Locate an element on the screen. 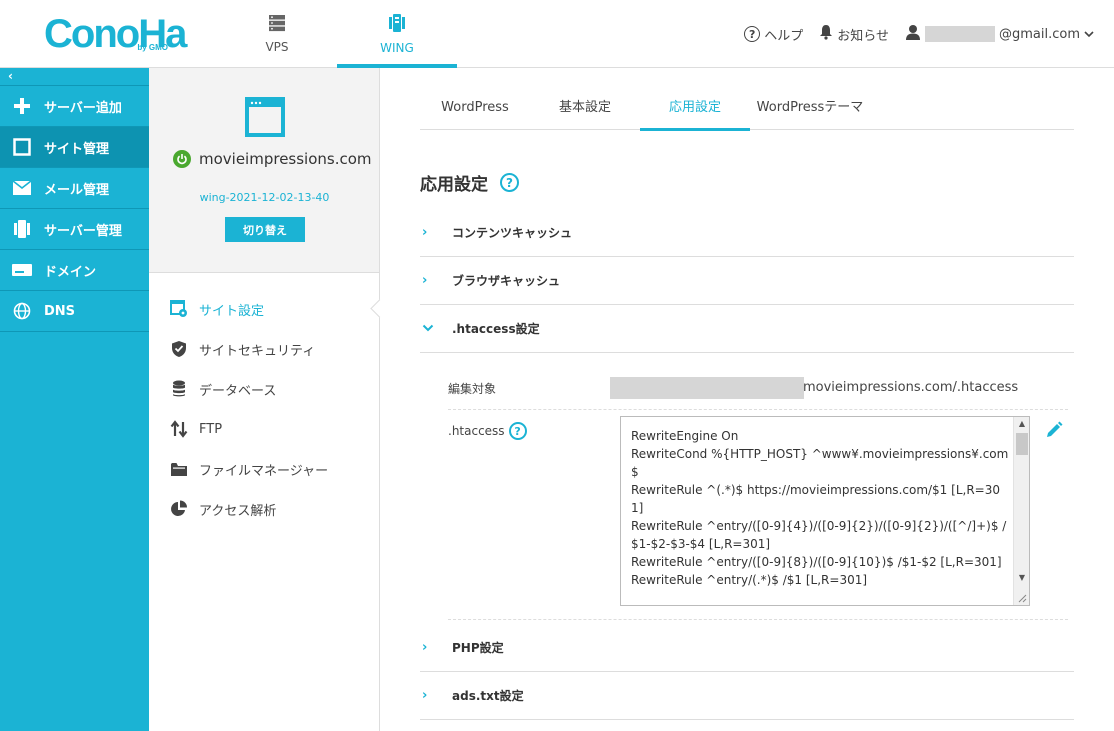 This screenshot has width=1114, height=731. site-name: movieimpressions.com is located at coordinates (285, 159).